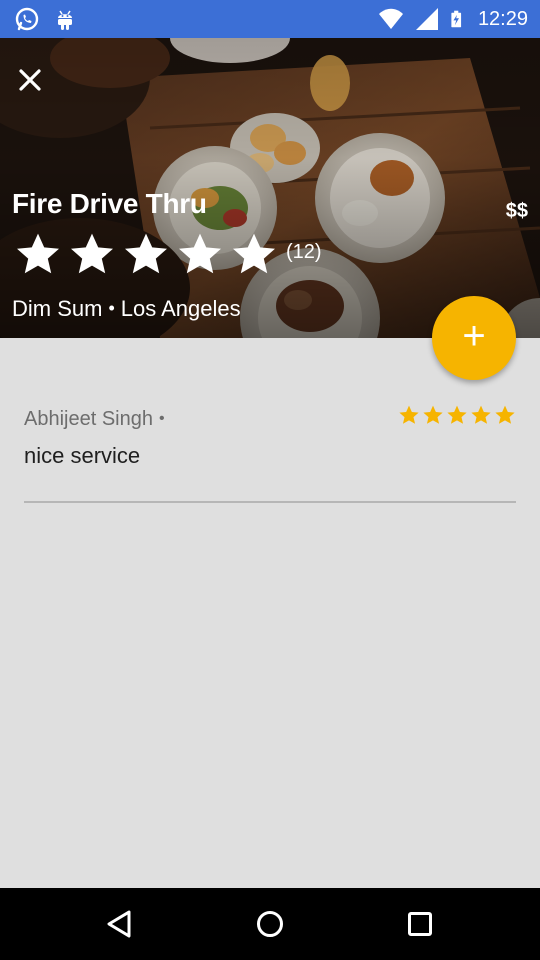 The image size is (540, 960). I want to click on divider, so click(270, 502).